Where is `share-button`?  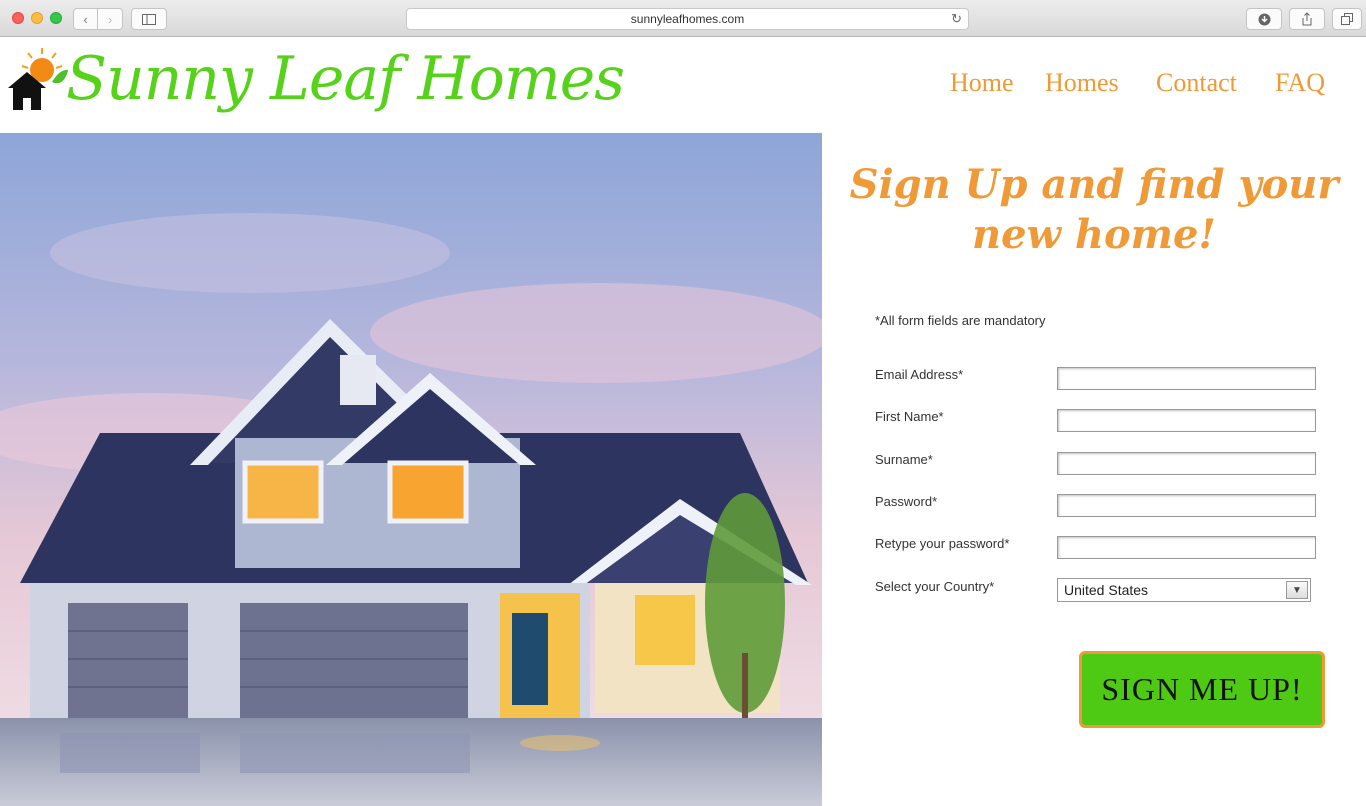 share-button is located at coordinates (1307, 19).